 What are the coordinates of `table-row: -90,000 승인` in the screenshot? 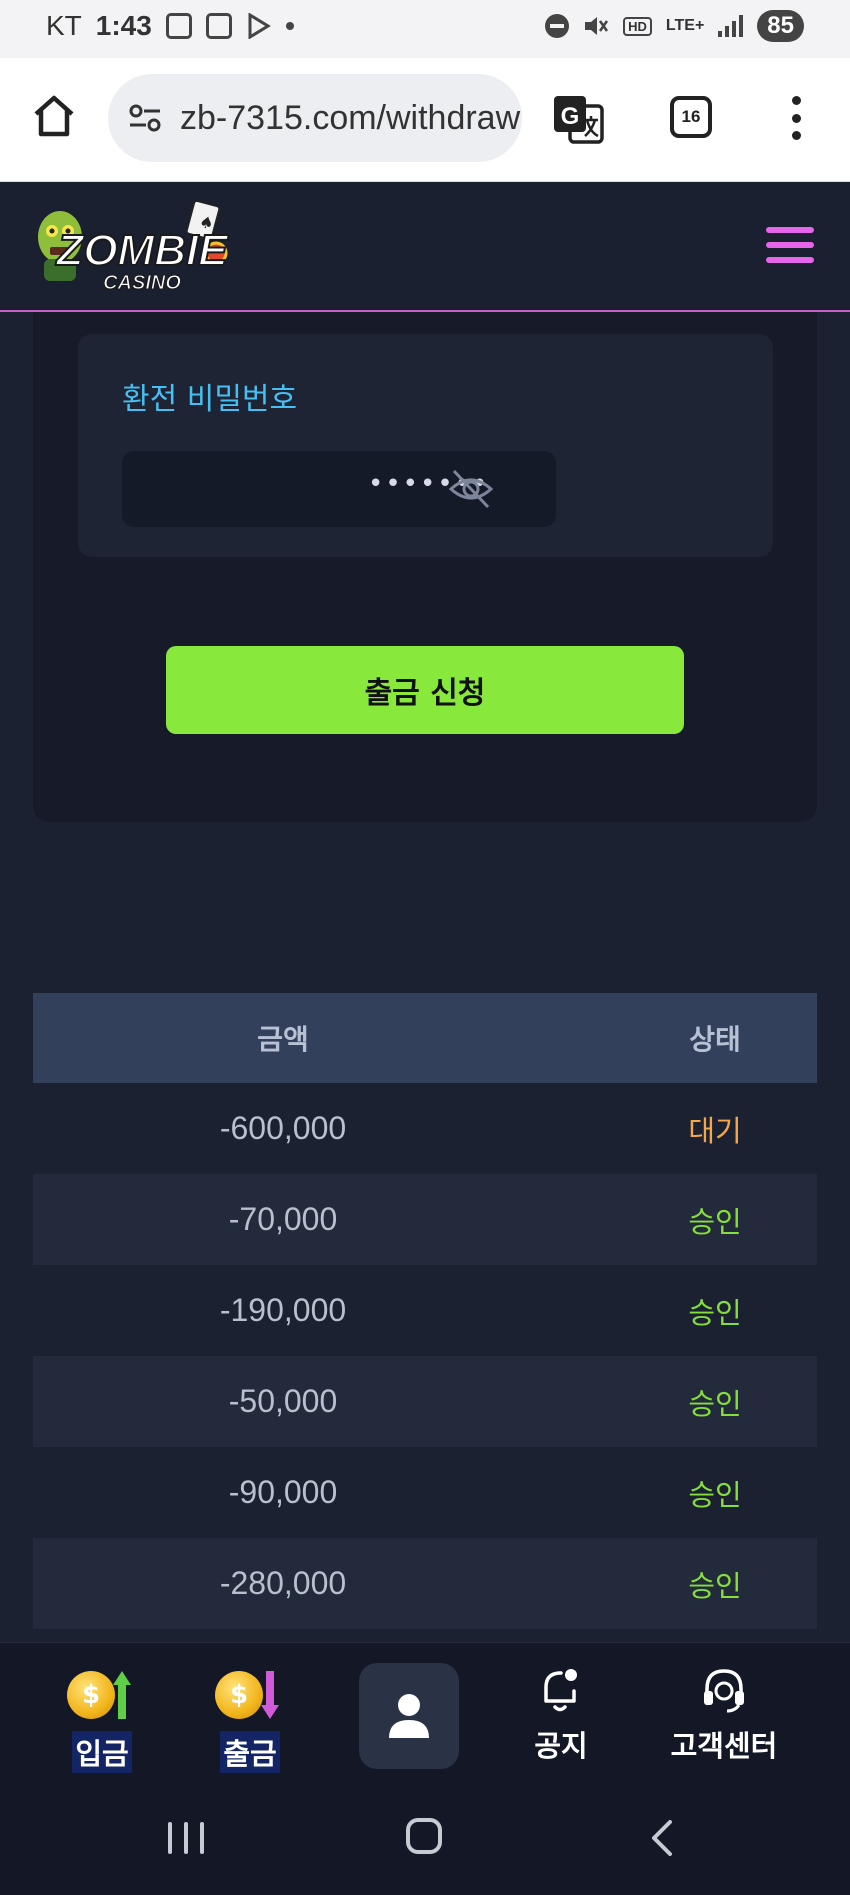 It's located at (425, 1492).